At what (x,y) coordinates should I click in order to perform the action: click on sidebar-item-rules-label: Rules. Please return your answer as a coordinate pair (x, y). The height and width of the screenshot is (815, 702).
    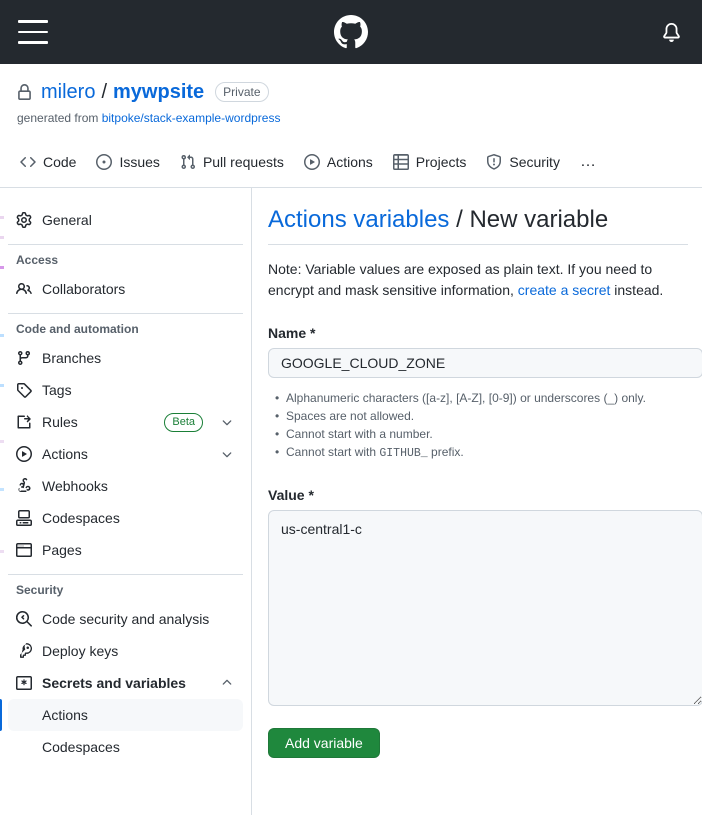
    Looking at the image, I should click on (60, 422).